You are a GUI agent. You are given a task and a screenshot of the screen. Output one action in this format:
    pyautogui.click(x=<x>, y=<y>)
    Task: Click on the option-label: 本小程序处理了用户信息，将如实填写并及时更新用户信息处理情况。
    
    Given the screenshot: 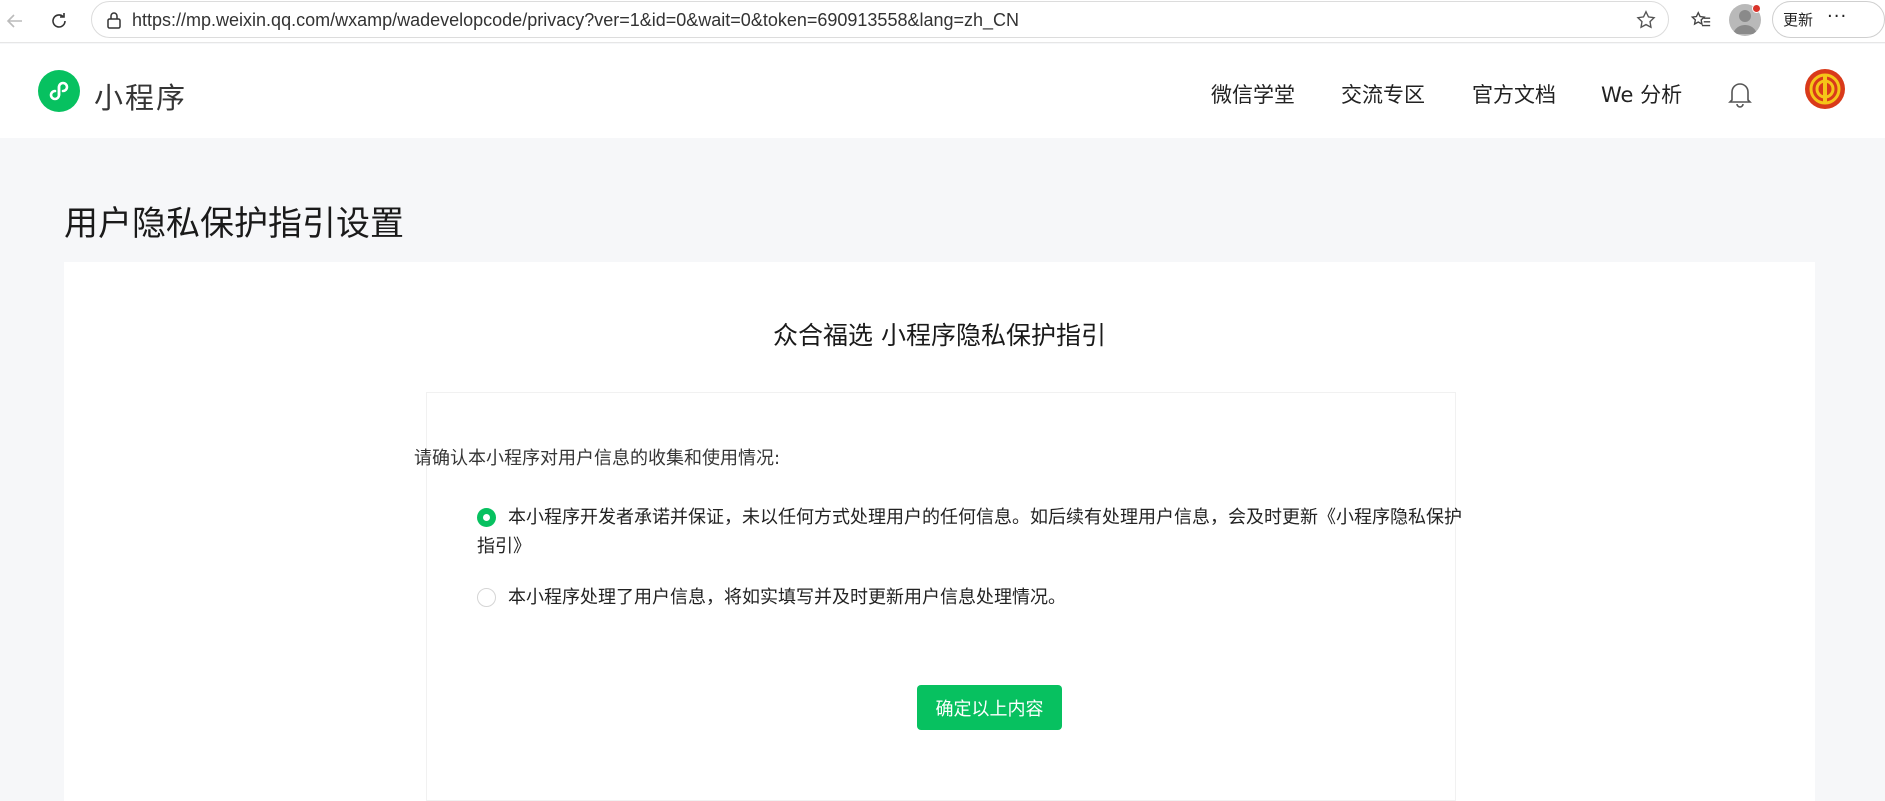 What is the action you would take?
    pyautogui.click(x=771, y=597)
    